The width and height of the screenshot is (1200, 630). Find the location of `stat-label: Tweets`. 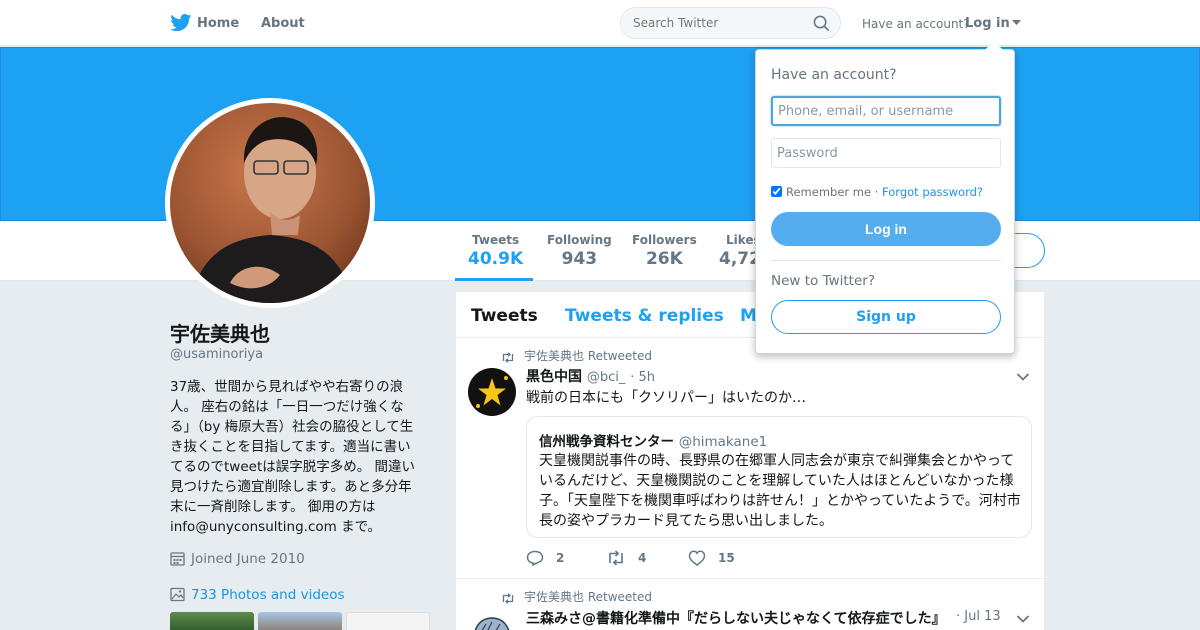

stat-label: Tweets is located at coordinates (496, 240).